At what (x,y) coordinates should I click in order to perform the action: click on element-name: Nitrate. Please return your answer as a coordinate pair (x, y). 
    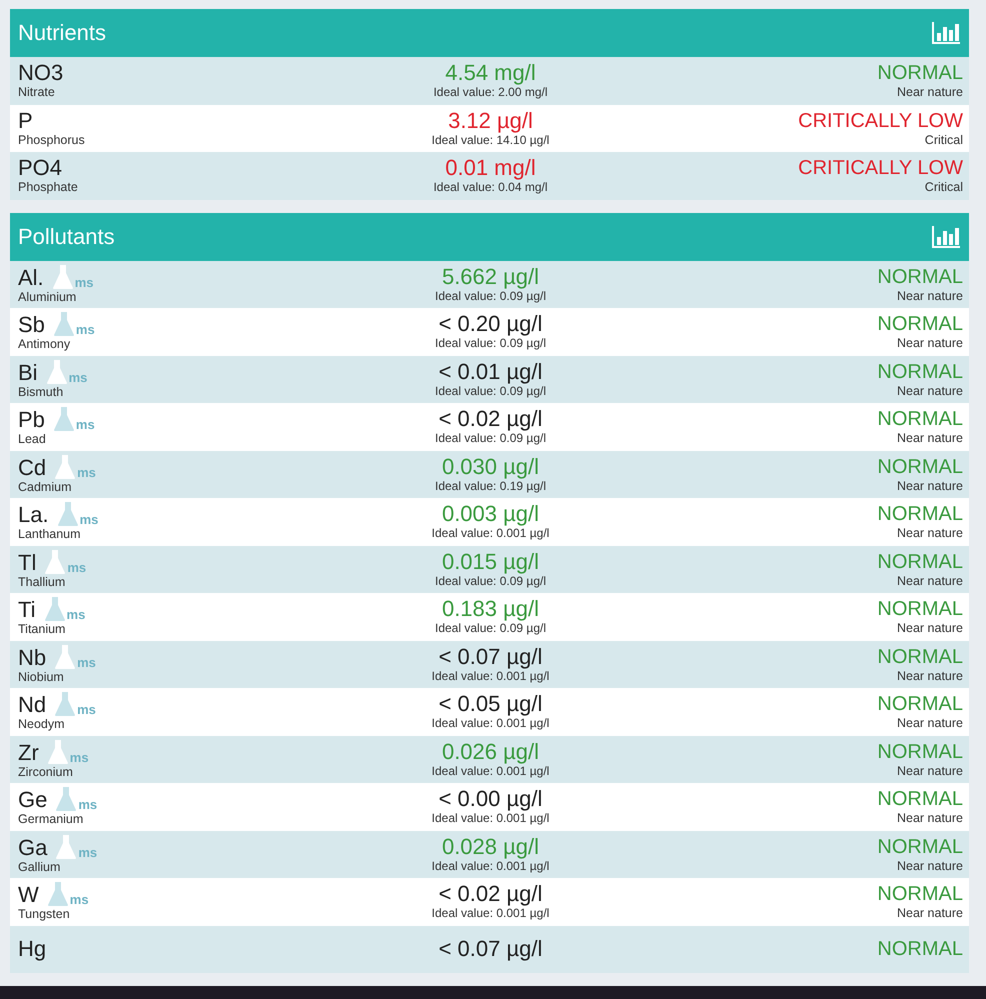
    Looking at the image, I should click on (37, 92).